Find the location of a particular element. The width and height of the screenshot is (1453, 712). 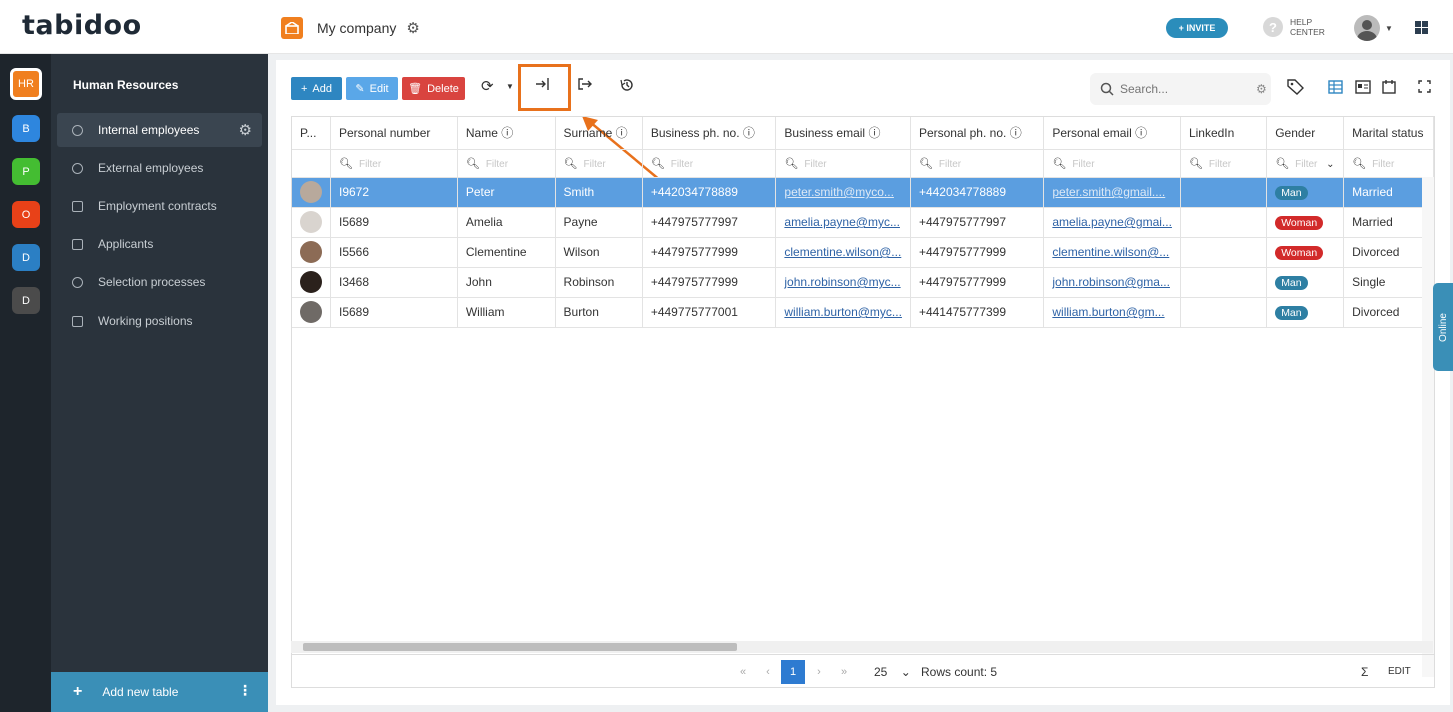

vertical-scrollbar is located at coordinates (1428, 427).